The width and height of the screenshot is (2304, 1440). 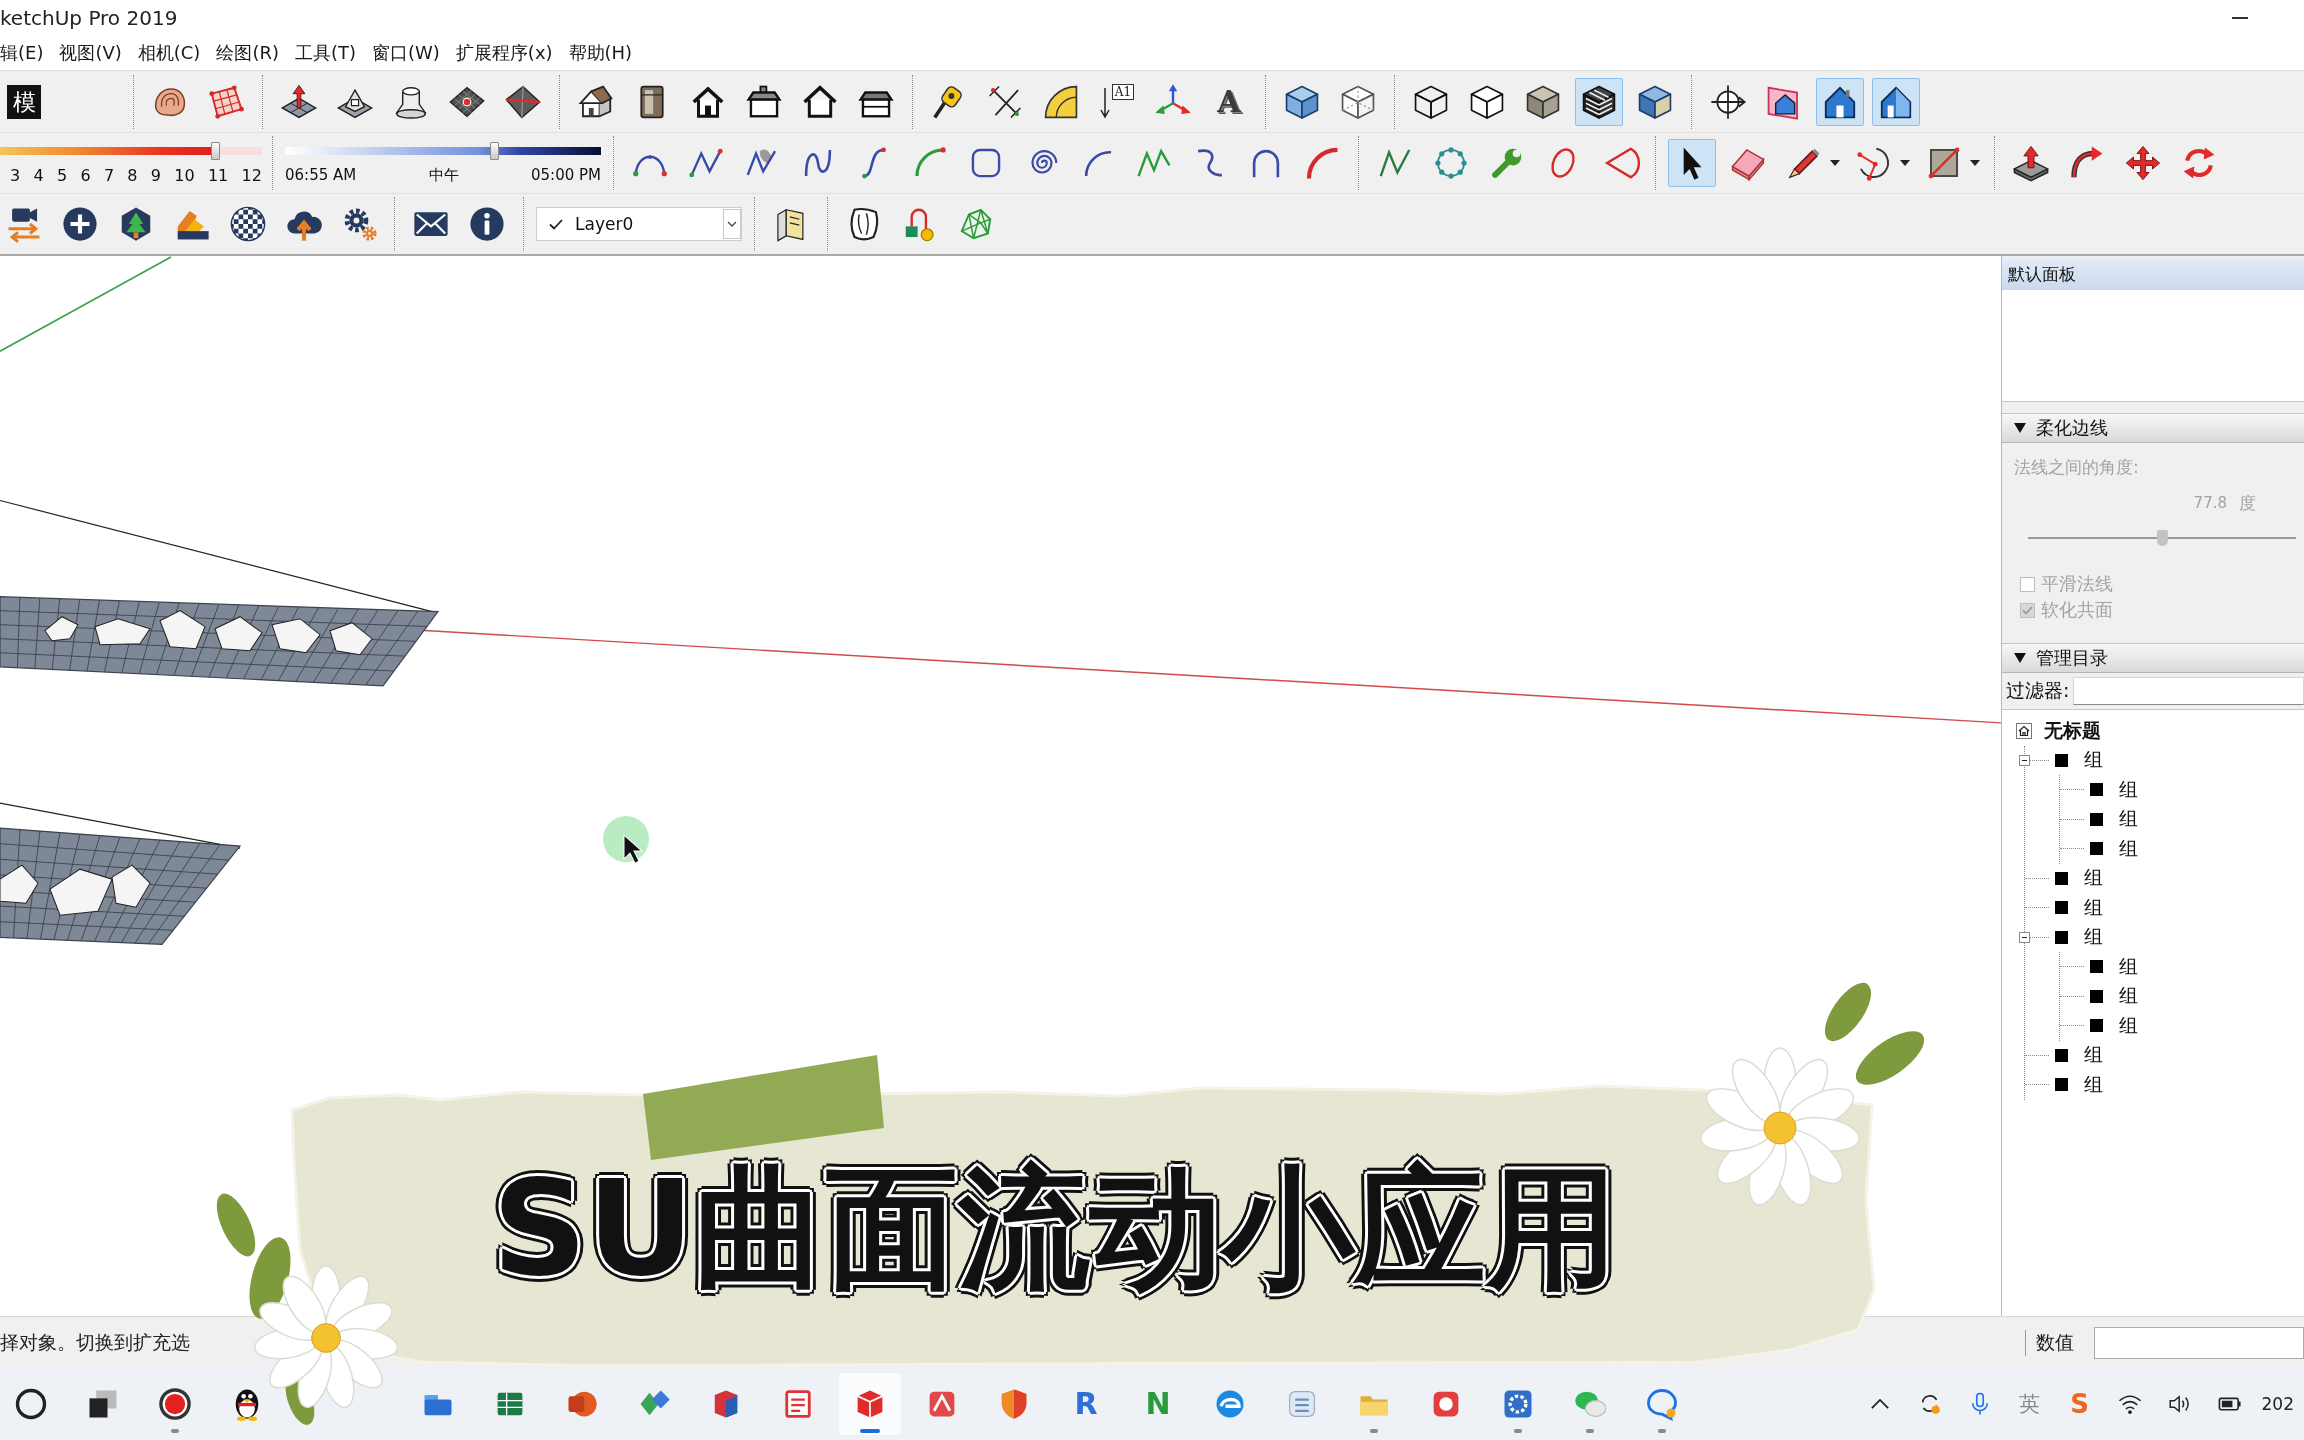 I want to click on month-label: 7, so click(x=109, y=175).